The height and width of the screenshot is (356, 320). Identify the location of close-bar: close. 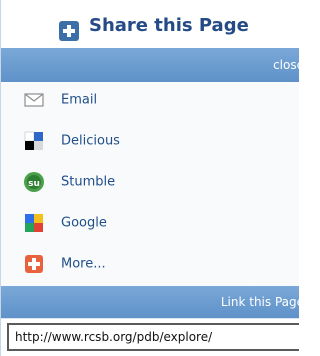
(150, 65).